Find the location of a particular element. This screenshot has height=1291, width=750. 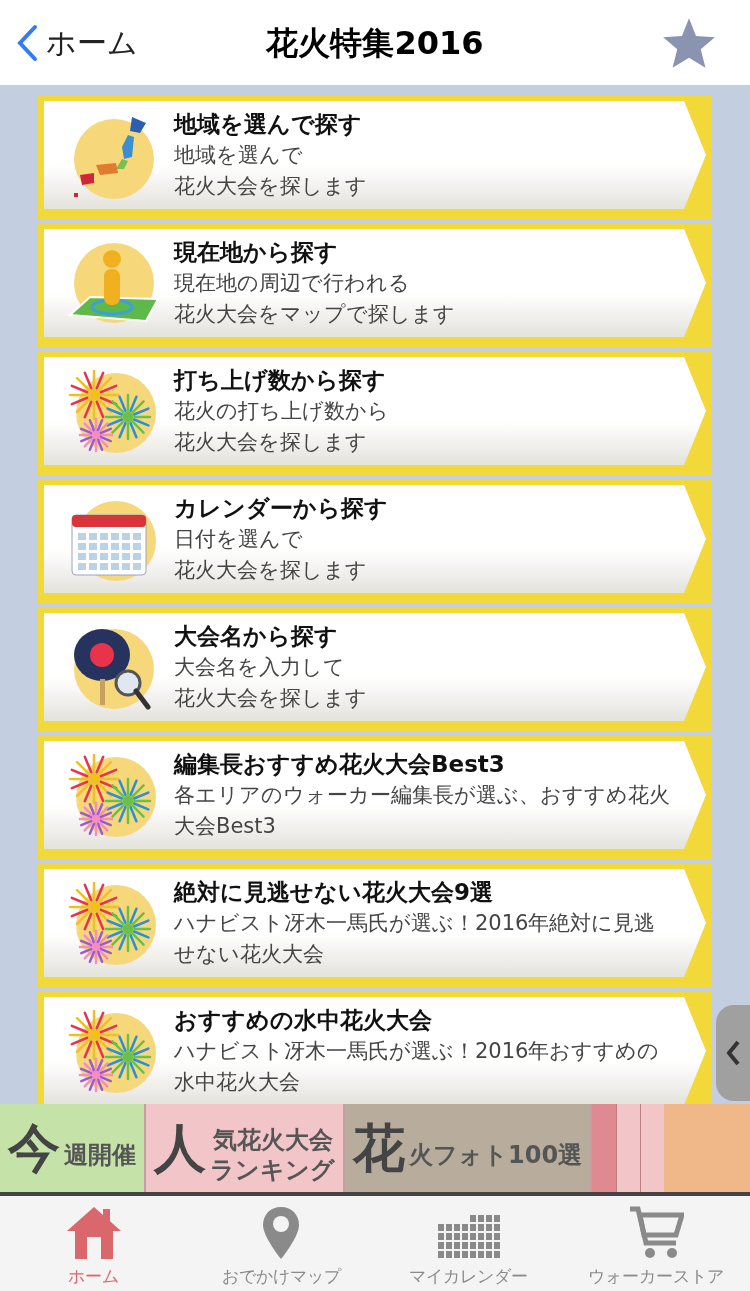

card-description: 大会名を入力して is located at coordinates (260, 667).